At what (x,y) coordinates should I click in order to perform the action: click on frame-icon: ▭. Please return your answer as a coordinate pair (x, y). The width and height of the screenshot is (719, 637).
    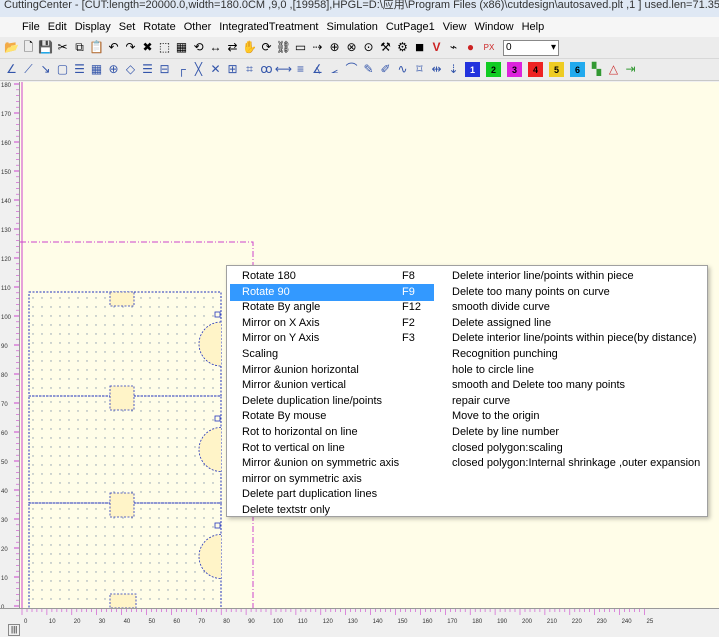
    Looking at the image, I should click on (300, 47).